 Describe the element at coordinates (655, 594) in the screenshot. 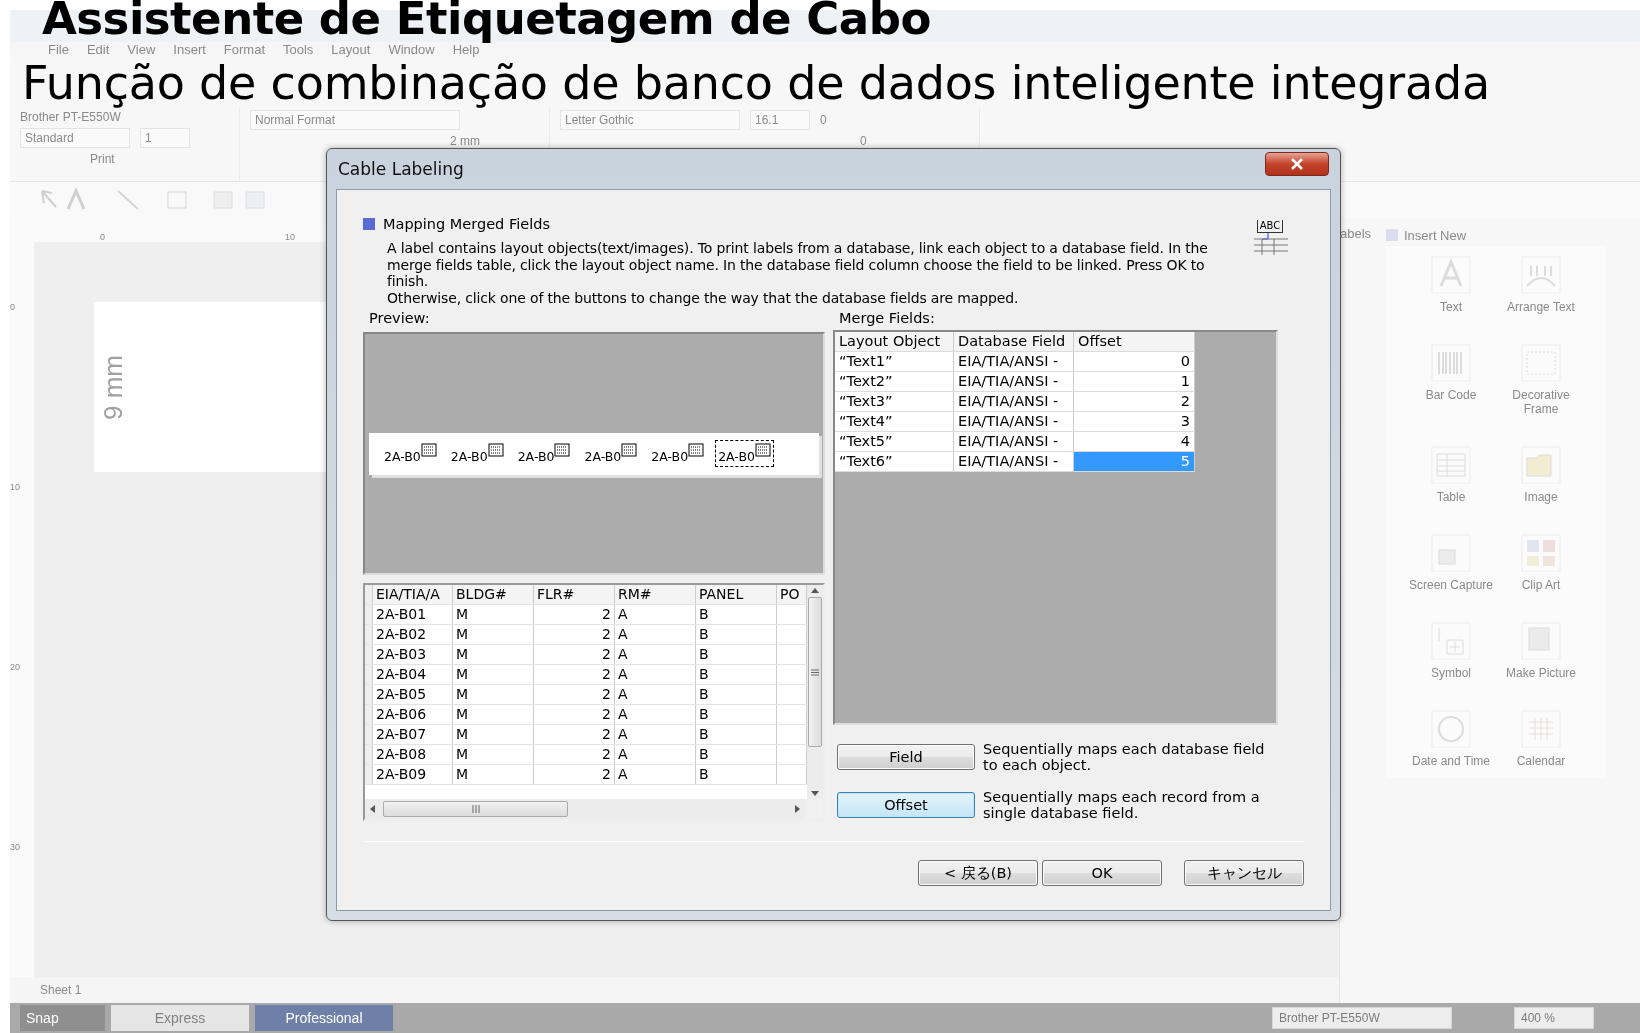

I see `column-header: RM#` at that location.